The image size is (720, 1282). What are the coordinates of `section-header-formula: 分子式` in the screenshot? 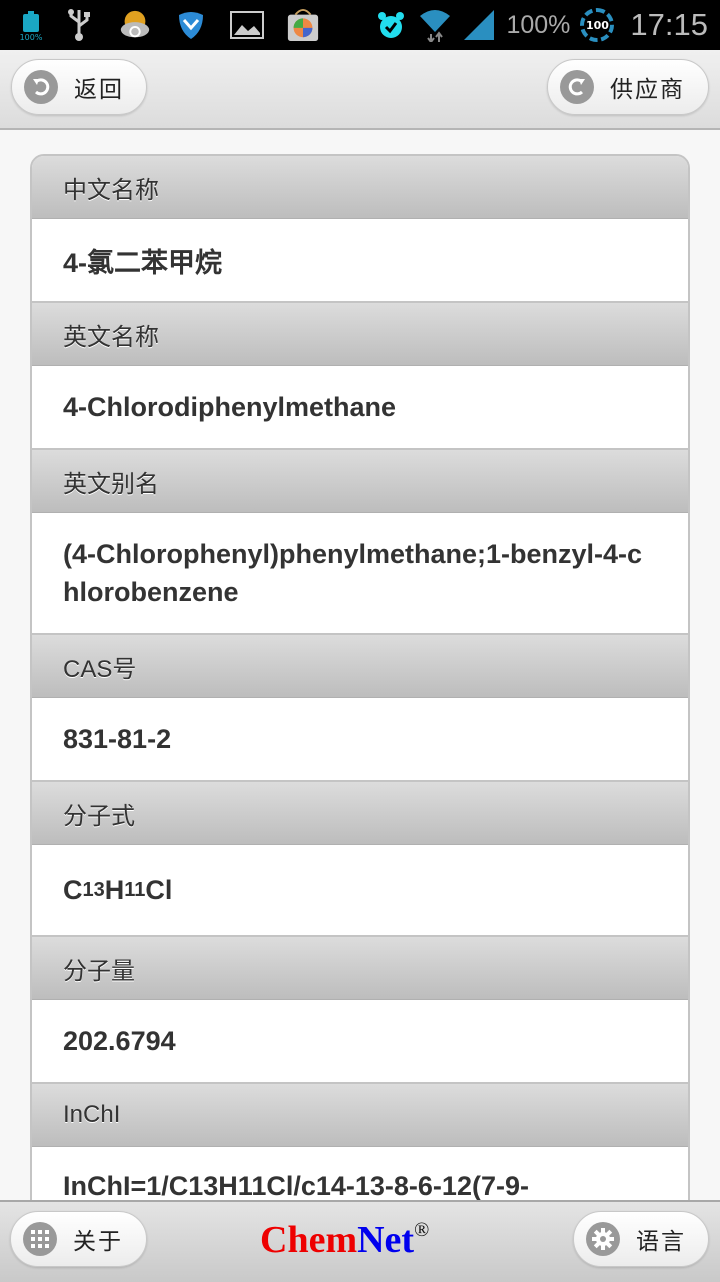 It's located at (360, 813).